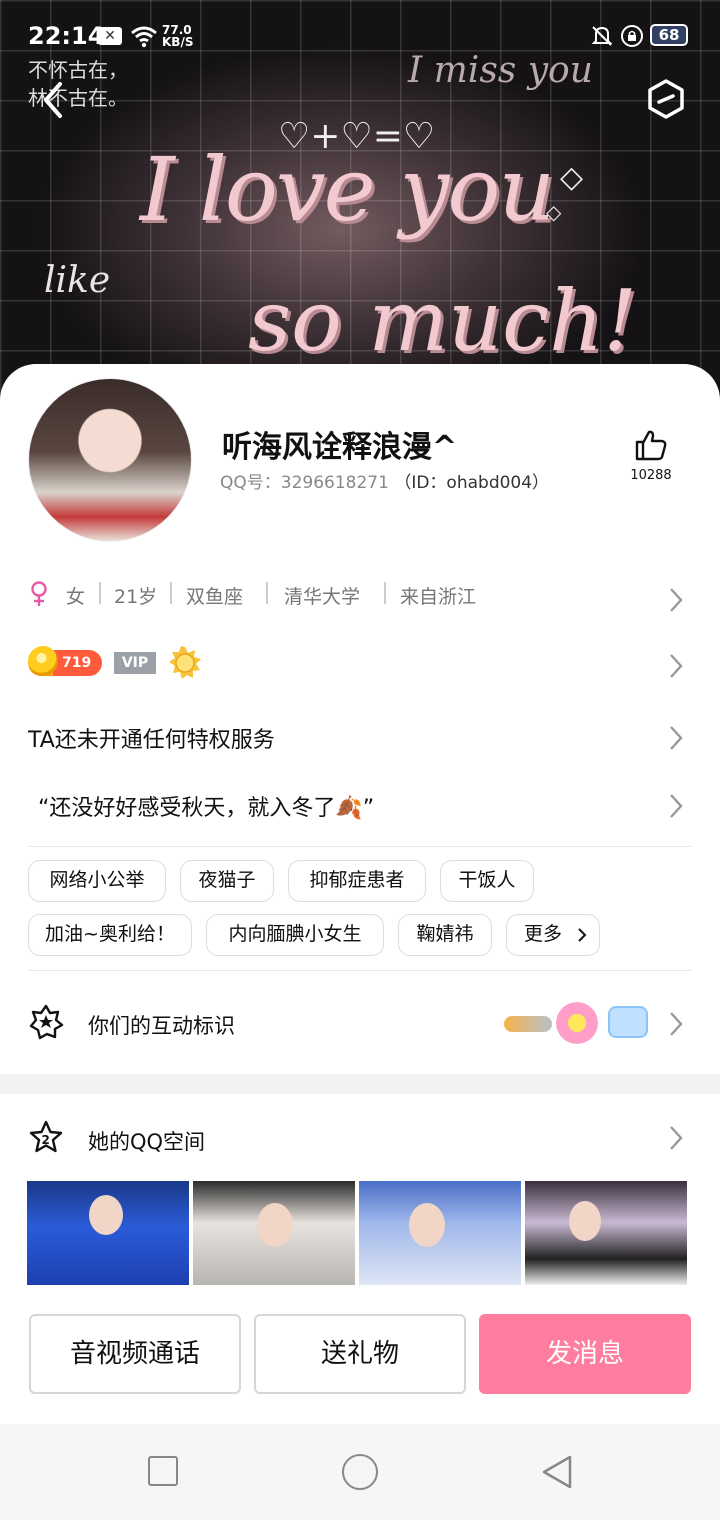 The height and width of the screenshot is (1520, 720). Describe the element at coordinates (147, 1142) in the screenshot. I see `qzone-title: 她的QQ空间` at that location.